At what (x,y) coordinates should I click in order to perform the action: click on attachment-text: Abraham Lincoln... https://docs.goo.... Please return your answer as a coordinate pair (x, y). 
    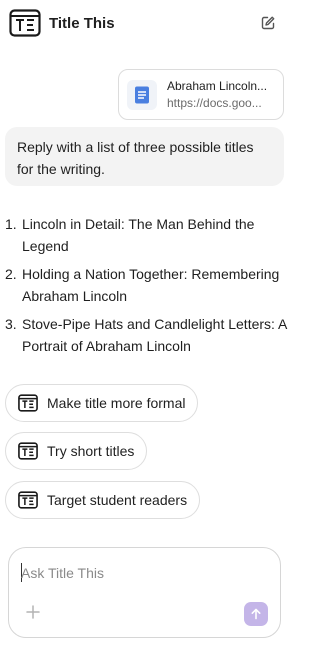
    Looking at the image, I should click on (217, 94).